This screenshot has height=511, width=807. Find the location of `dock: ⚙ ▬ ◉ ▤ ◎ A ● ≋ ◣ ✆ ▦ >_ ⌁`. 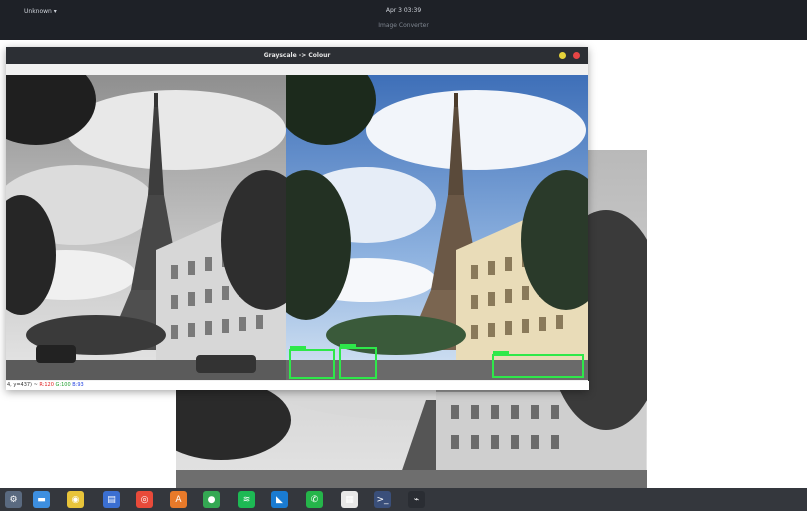

dock: ⚙ ▬ ◉ ▤ ◎ A ● ≋ ◣ ✆ ▦ >_ ⌁ is located at coordinates (403, 499).